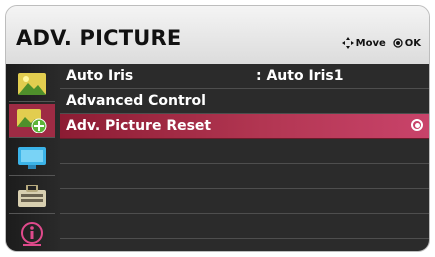 The width and height of the screenshot is (435, 257). What do you see at coordinates (100, 76) in the screenshot?
I see `setting-label: Auto Iris` at bounding box center [100, 76].